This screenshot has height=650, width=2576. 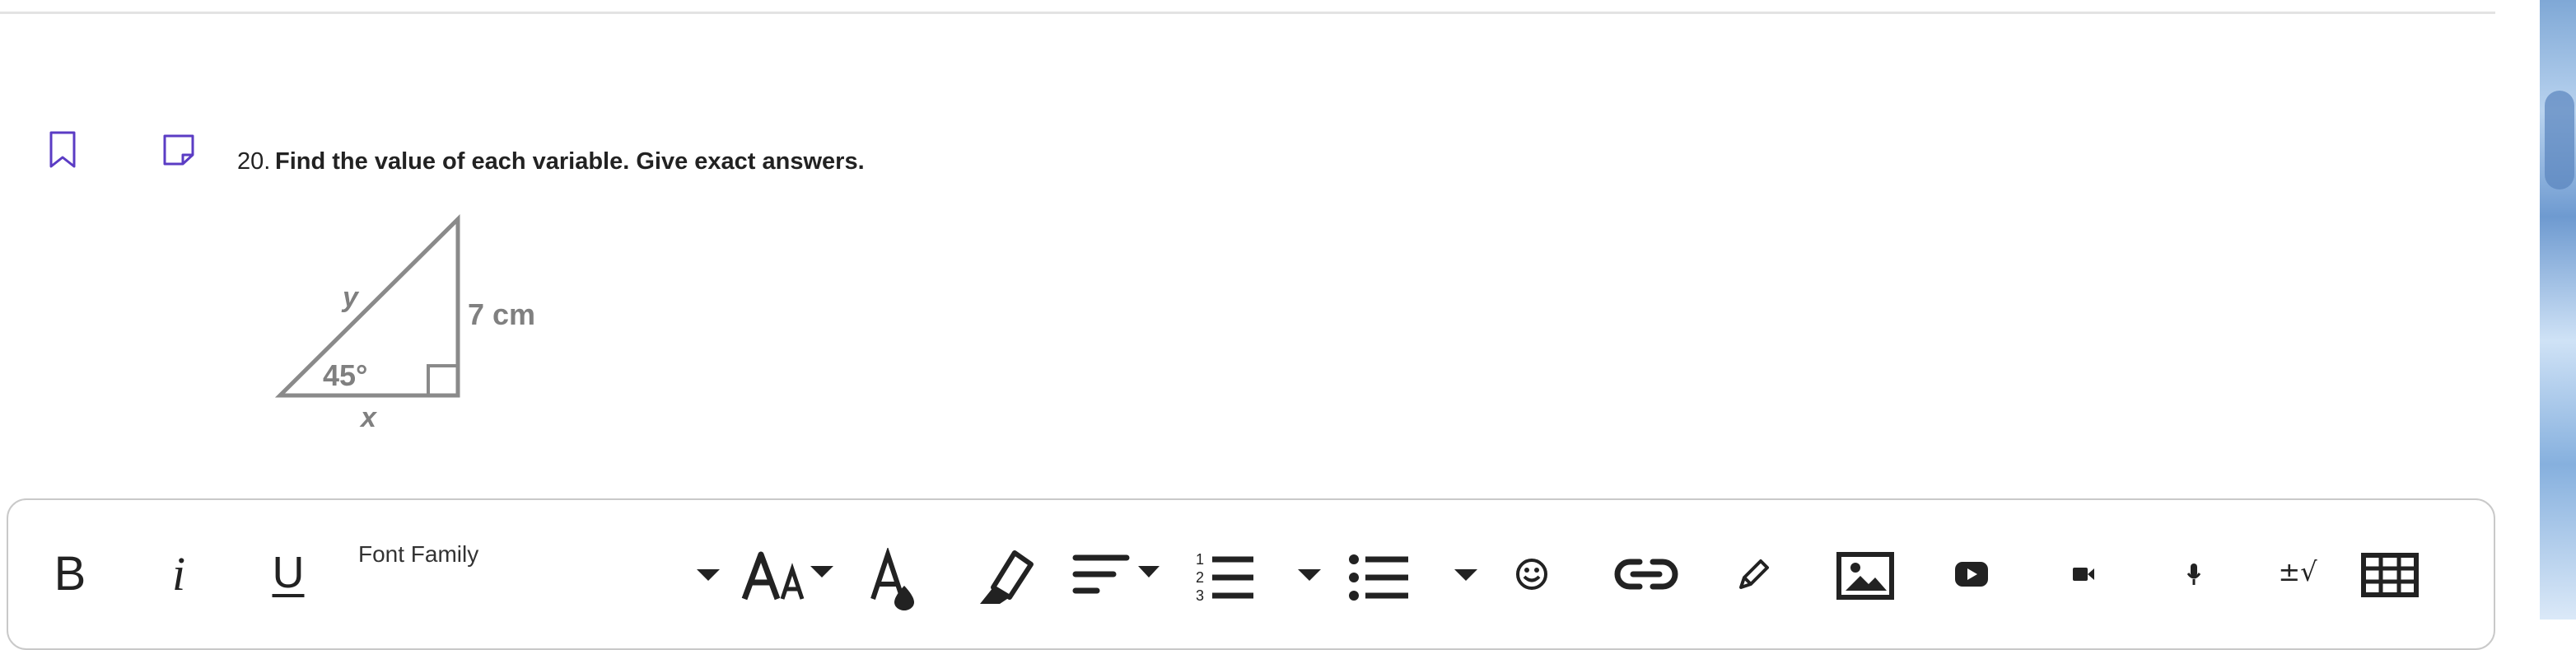 What do you see at coordinates (368, 417) in the screenshot?
I see `base-label: x` at bounding box center [368, 417].